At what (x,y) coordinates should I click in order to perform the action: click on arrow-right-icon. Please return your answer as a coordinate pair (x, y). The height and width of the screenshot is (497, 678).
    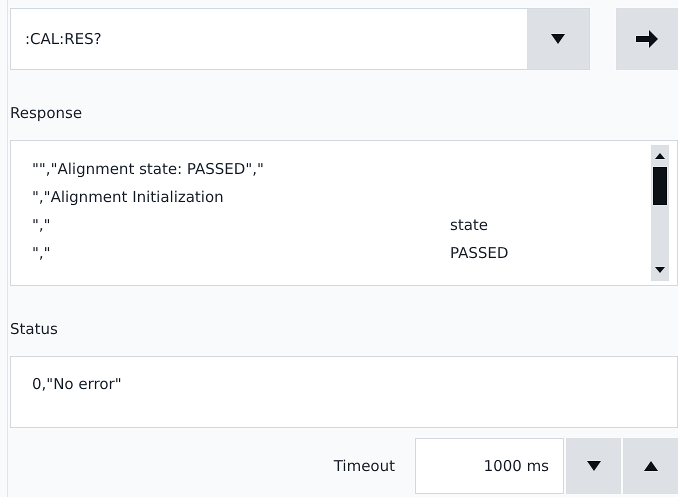
    Looking at the image, I should click on (647, 39).